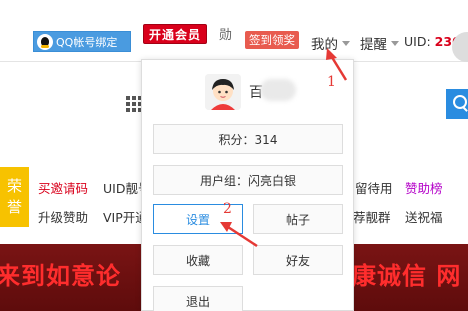 Image resolution: width=468 pixels, height=311 pixels. Describe the element at coordinates (278, 90) in the screenshot. I see `username-redaction` at that location.